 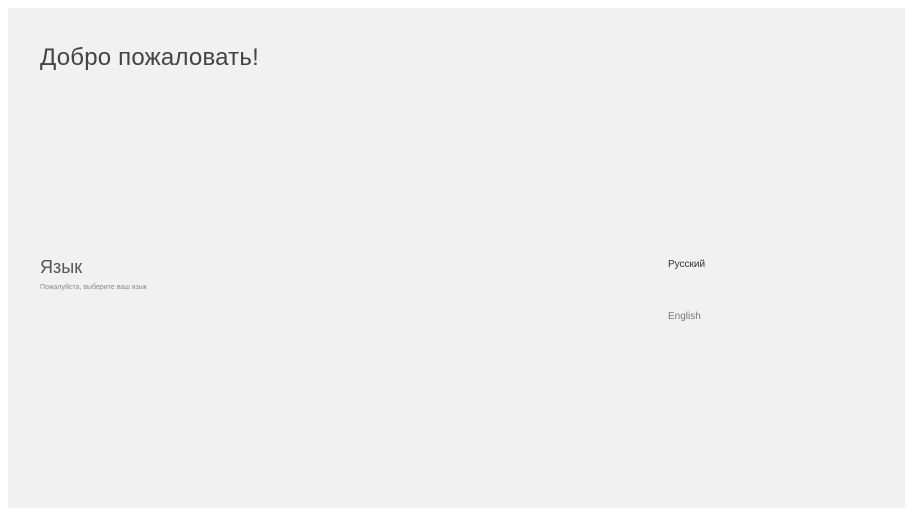 What do you see at coordinates (768, 332) in the screenshot?
I see `language-option-english: English` at bounding box center [768, 332].